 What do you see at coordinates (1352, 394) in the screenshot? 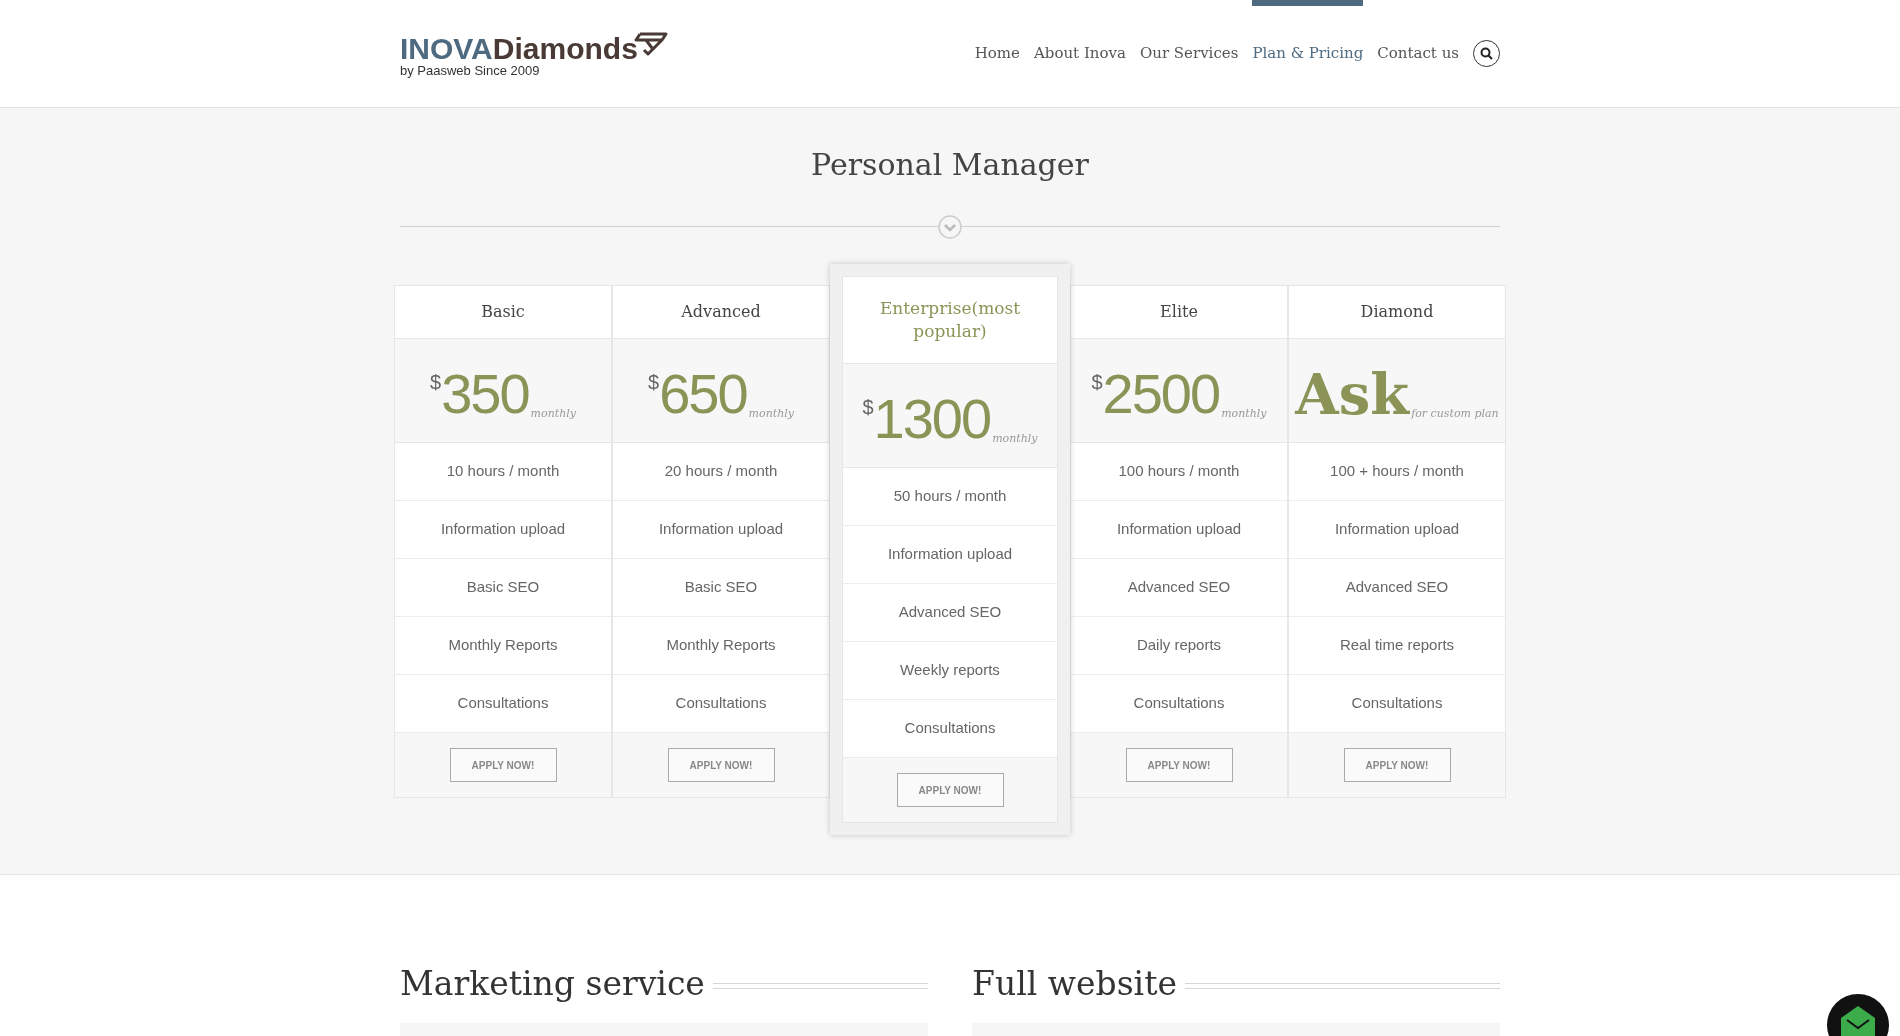
I see `plan-price: Ask` at bounding box center [1352, 394].